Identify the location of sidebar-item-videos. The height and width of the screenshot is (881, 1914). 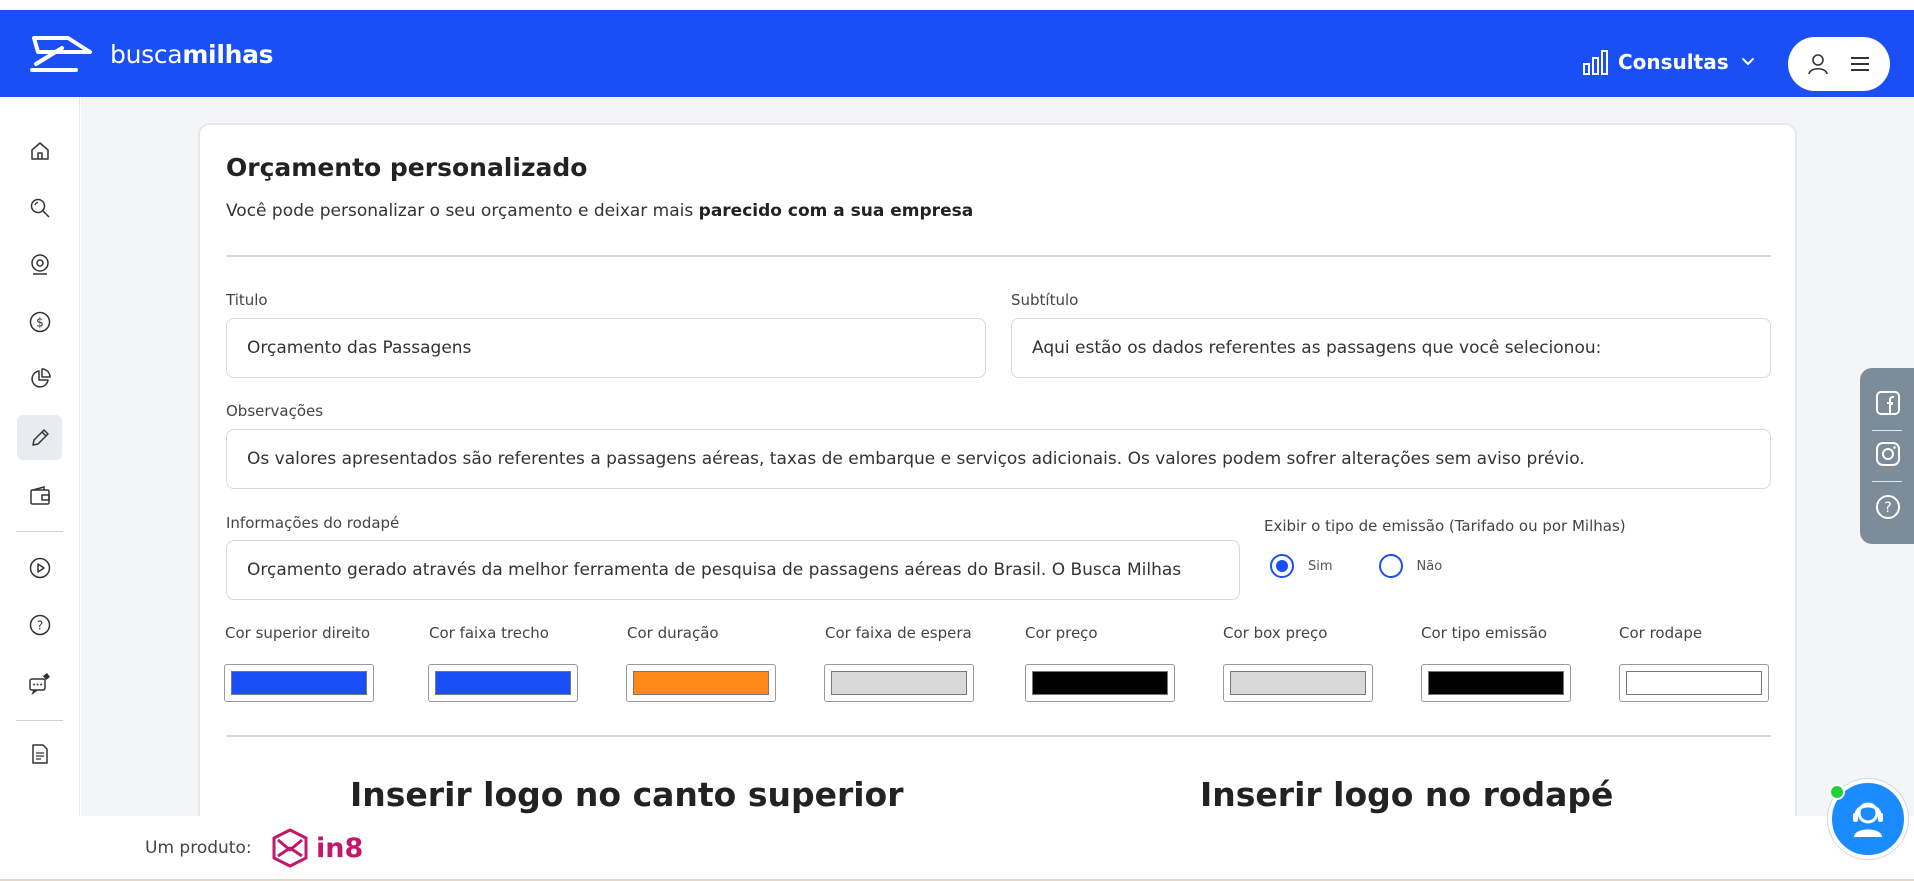
(39, 567).